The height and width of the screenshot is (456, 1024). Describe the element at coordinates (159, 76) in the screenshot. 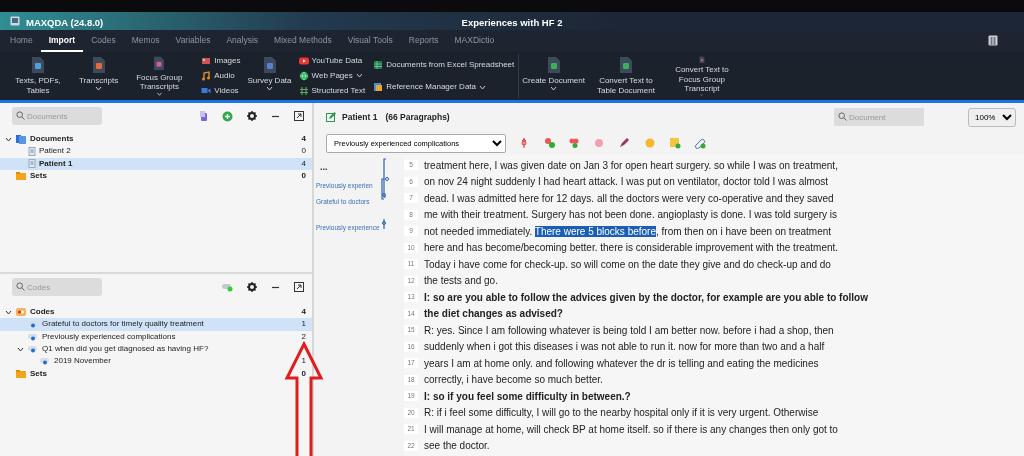

I see `ribbon-button: Focus Group Transcripts` at that location.